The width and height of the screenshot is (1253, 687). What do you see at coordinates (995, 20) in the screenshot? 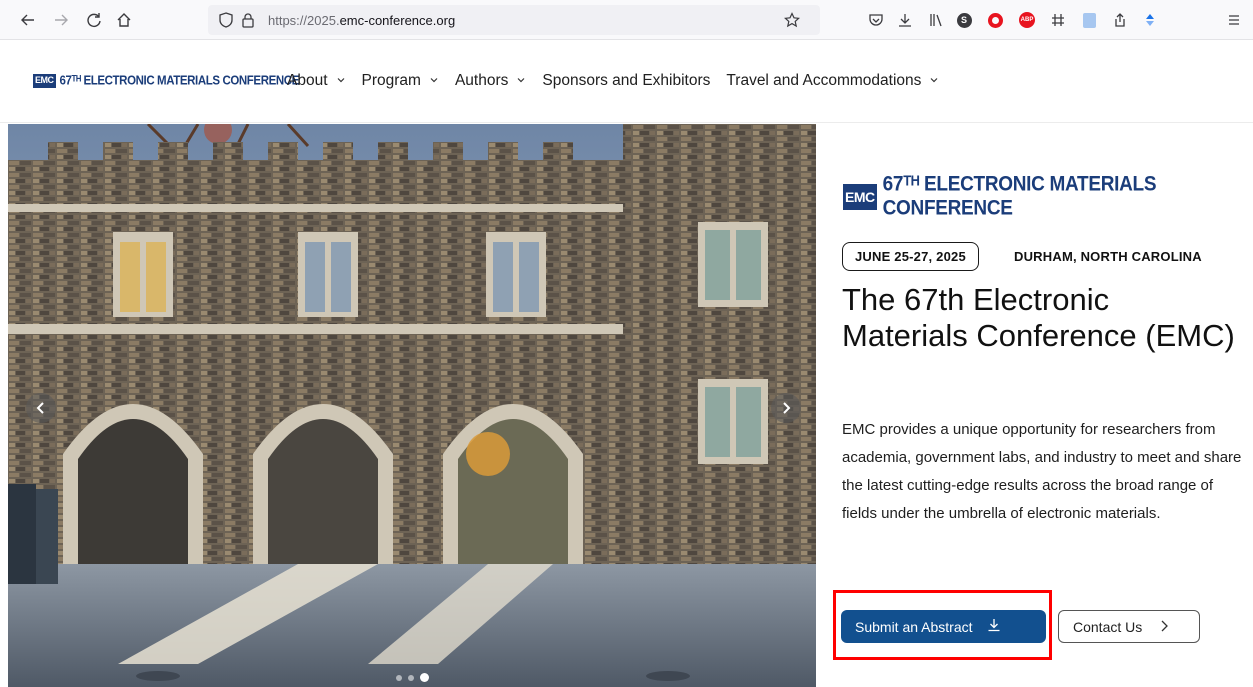
I see `opera-icon` at bounding box center [995, 20].